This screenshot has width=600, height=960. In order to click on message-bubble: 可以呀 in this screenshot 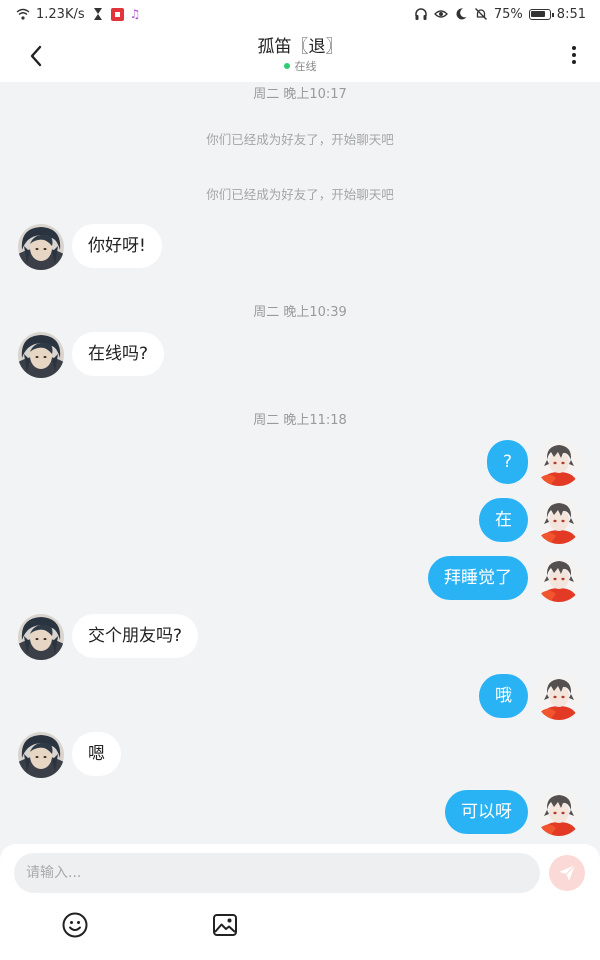, I will do `click(486, 812)`.